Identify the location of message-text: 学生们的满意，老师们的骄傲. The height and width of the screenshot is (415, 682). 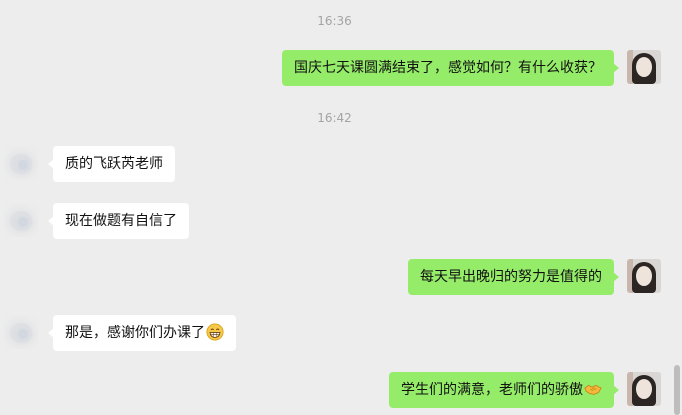
(492, 390).